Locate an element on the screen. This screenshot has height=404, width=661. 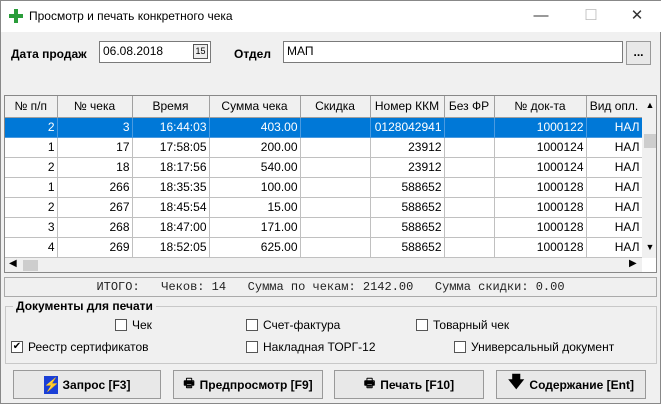
table-cell: 1000124 is located at coordinates (540, 167).